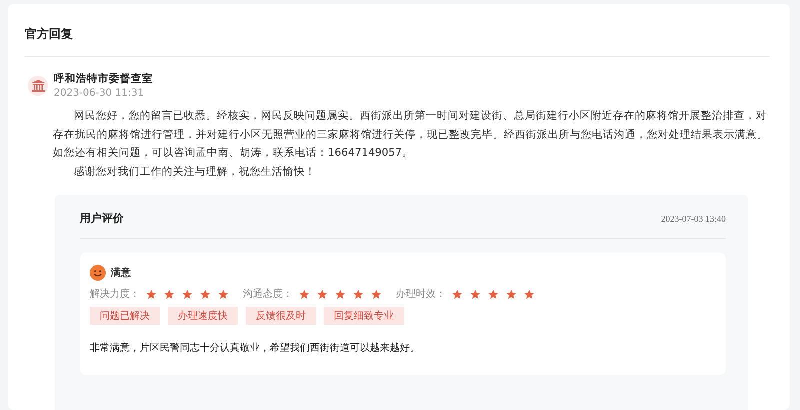 The image size is (800, 410). What do you see at coordinates (255, 348) in the screenshot?
I see `user-comment: 非常满意，片区民警同志十分认真敬业，希望我们西街街道可以越来越好。` at bounding box center [255, 348].